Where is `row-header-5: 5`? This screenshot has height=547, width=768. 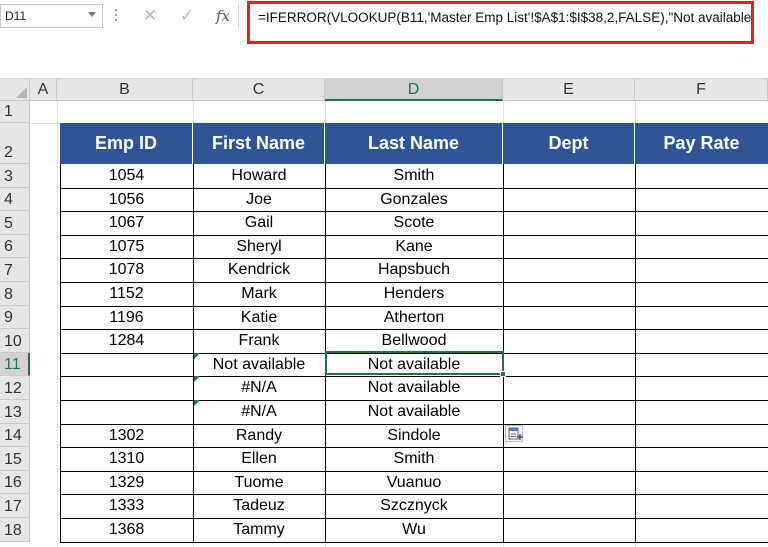
row-header-5: 5 is located at coordinates (15, 223).